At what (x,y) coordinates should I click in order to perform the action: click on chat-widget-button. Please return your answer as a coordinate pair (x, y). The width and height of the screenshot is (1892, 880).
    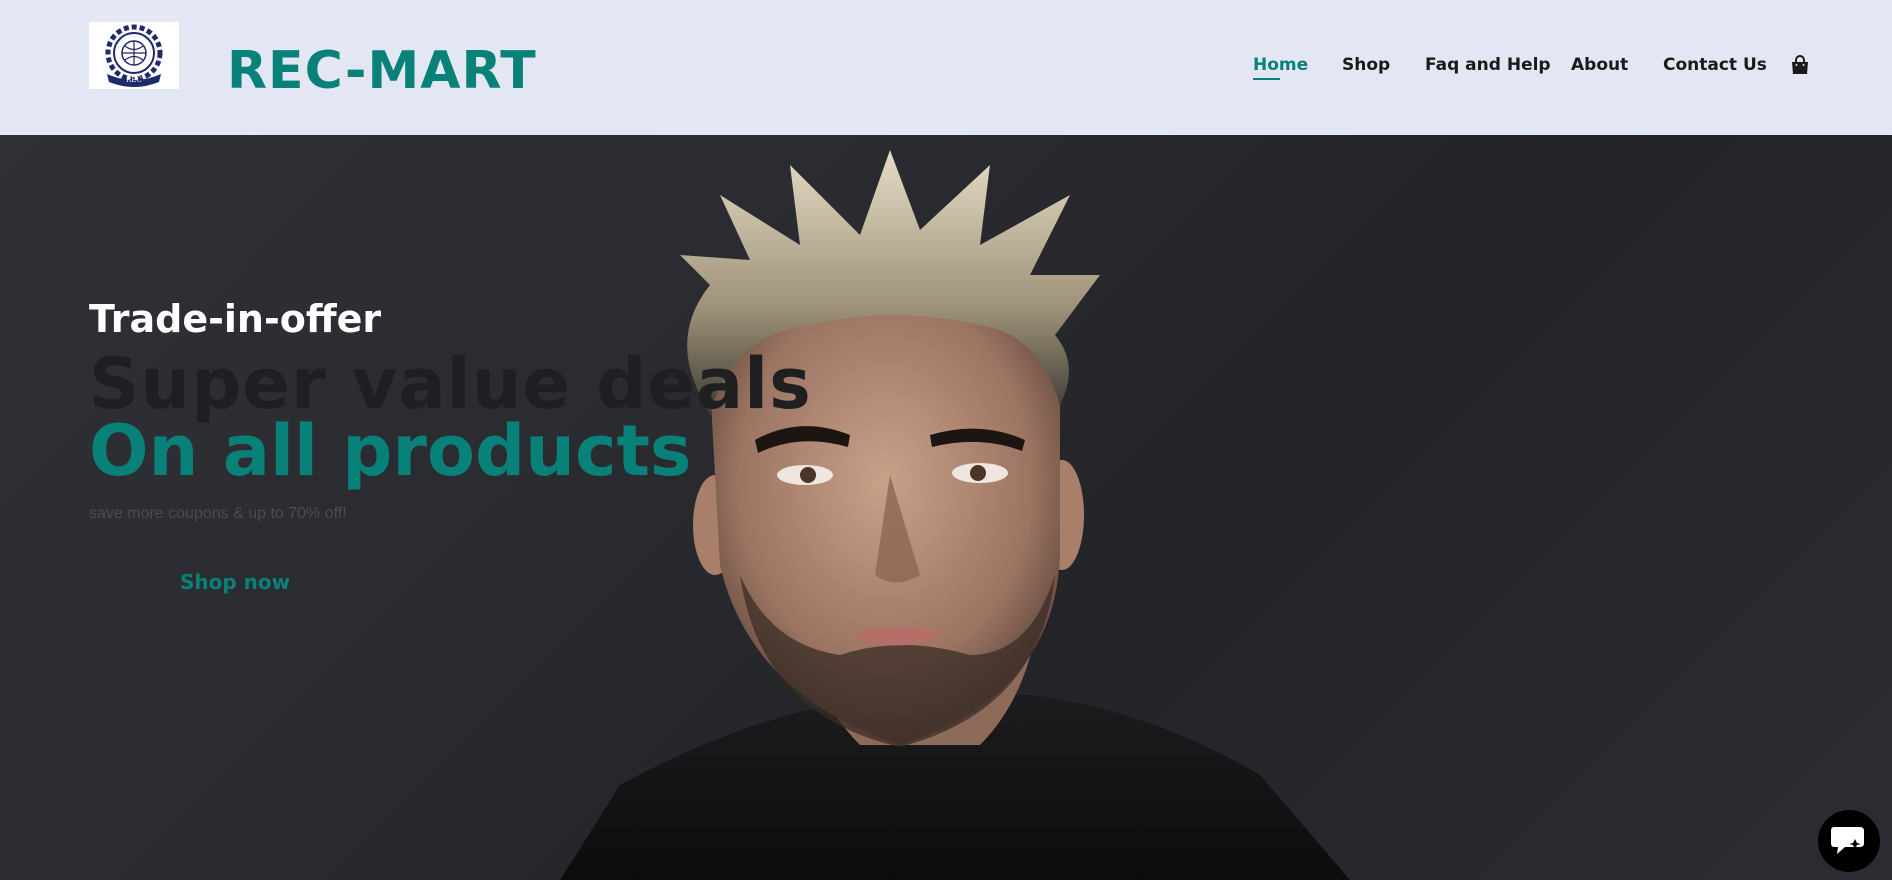
    Looking at the image, I should click on (1849, 841).